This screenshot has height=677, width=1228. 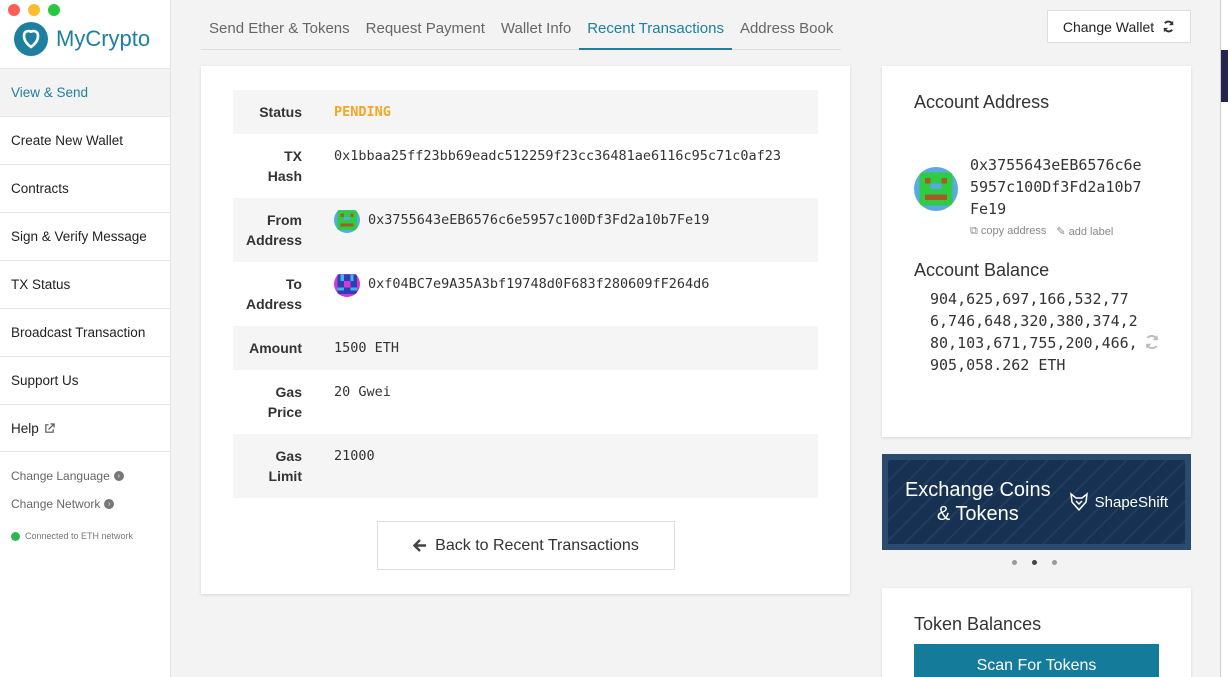 I want to click on change-wallet-button: Change Wallet, so click(x=1119, y=26).